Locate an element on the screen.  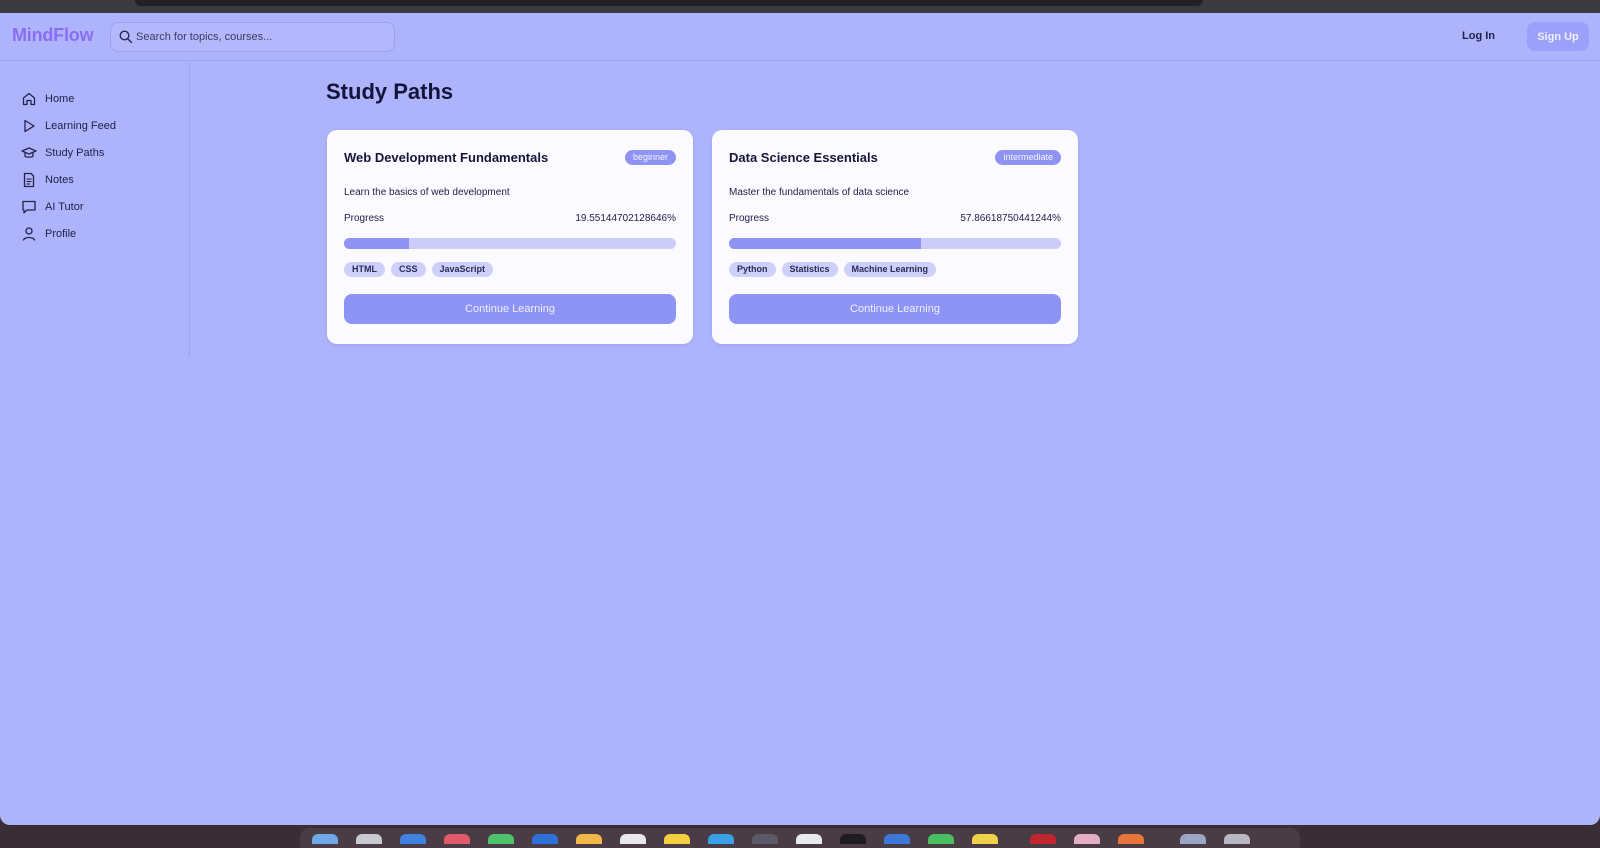
login-link: Log In is located at coordinates (1478, 36).